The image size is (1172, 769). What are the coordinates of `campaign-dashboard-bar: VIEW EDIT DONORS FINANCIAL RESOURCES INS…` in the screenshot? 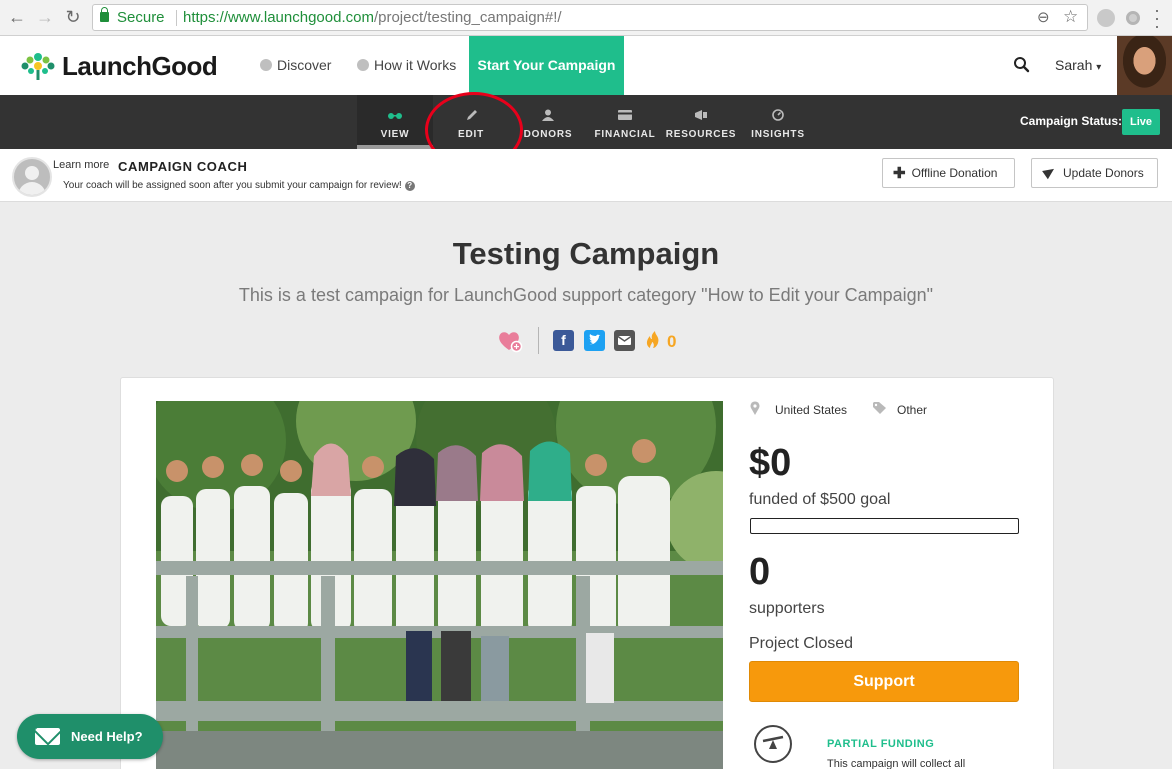 It's located at (586, 122).